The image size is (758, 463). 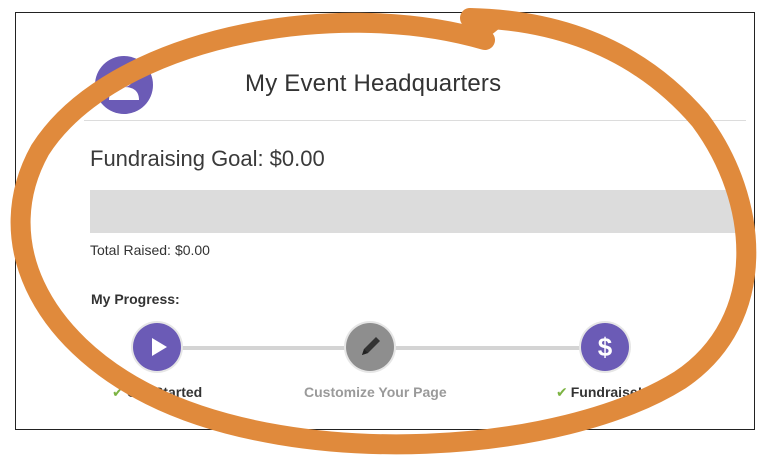 I want to click on page-title: My Event Headquarters, so click(x=373, y=83).